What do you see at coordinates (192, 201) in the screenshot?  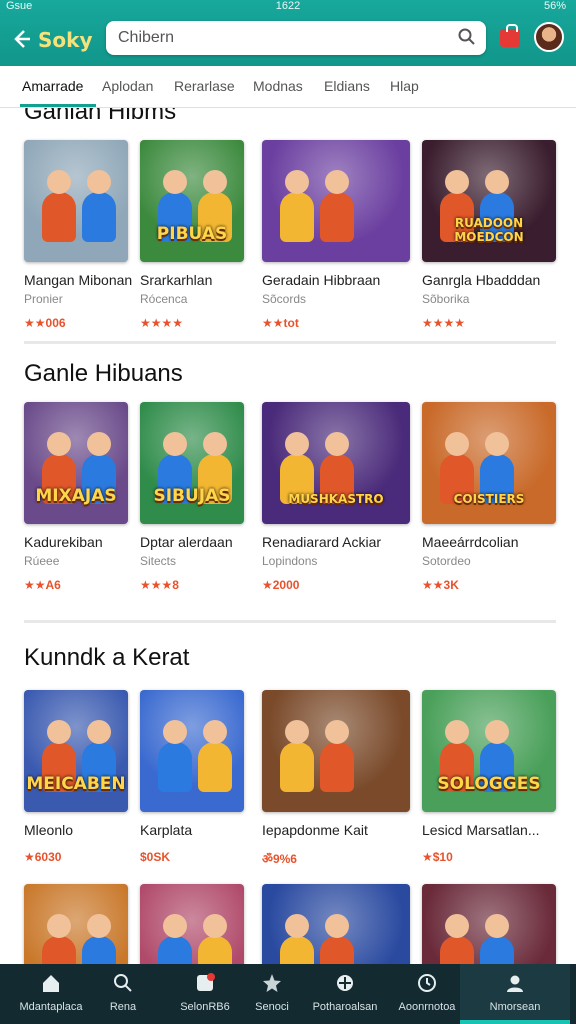 I see `game-thumbnail: PIBUAS` at bounding box center [192, 201].